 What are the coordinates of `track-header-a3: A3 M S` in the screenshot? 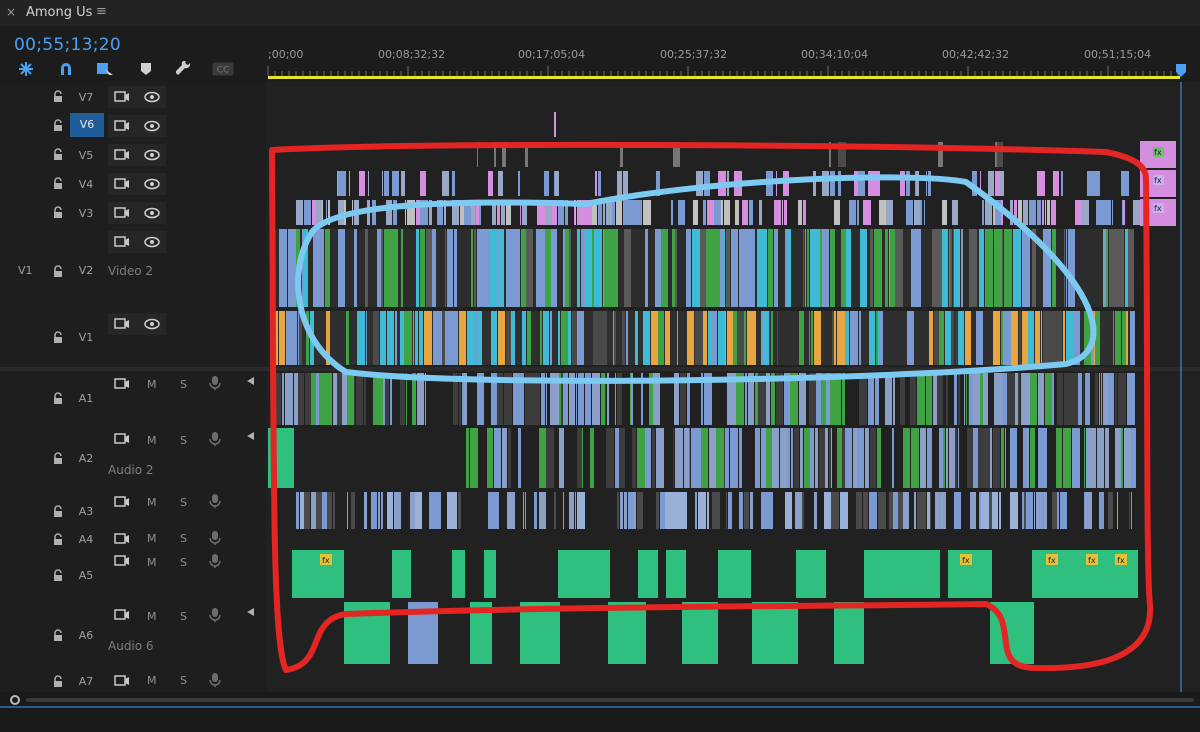 It's located at (133, 510).